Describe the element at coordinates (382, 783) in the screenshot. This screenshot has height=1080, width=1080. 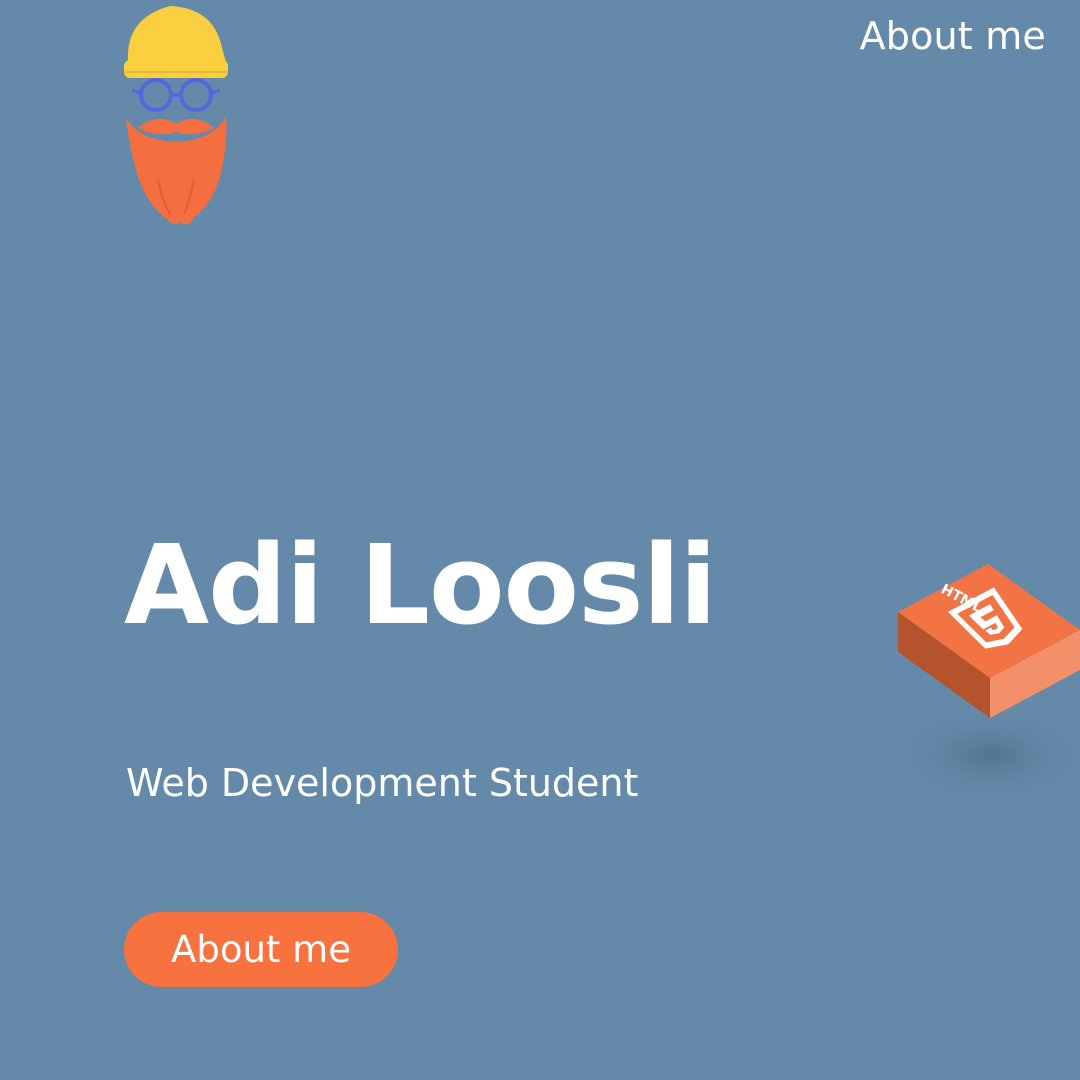
I see `hero-subtitle: Web Development Student` at that location.